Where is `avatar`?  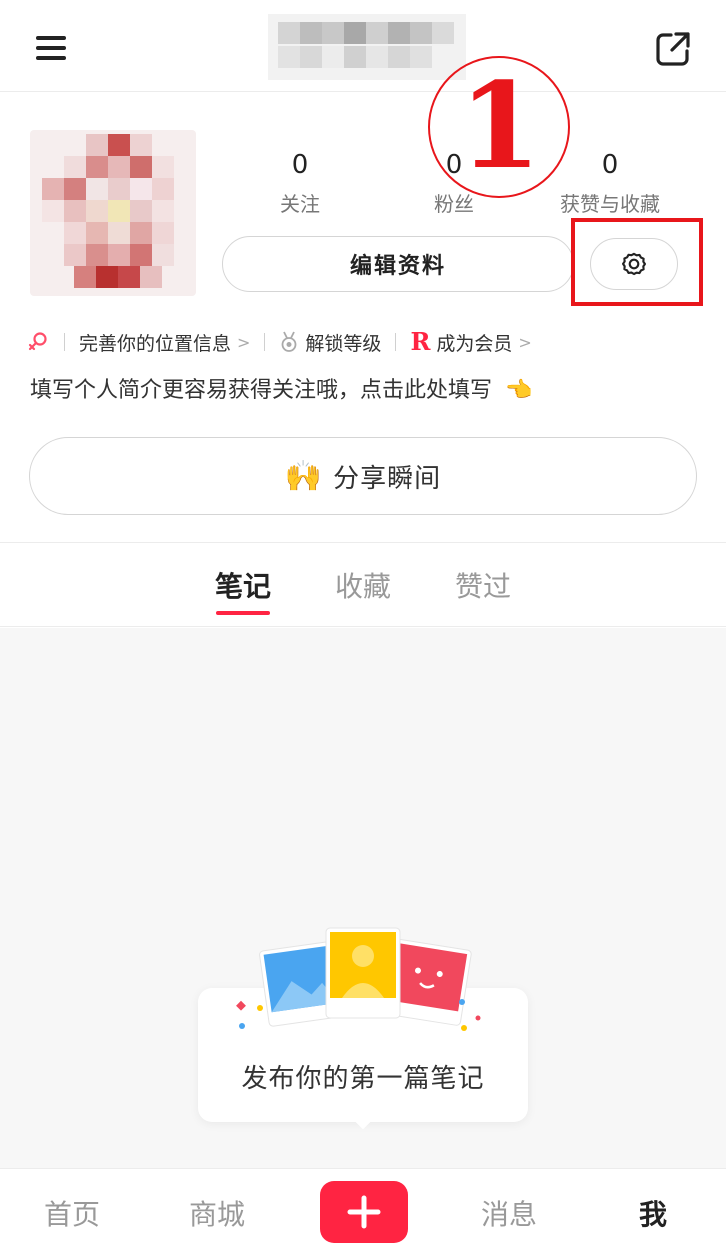 avatar is located at coordinates (113, 213).